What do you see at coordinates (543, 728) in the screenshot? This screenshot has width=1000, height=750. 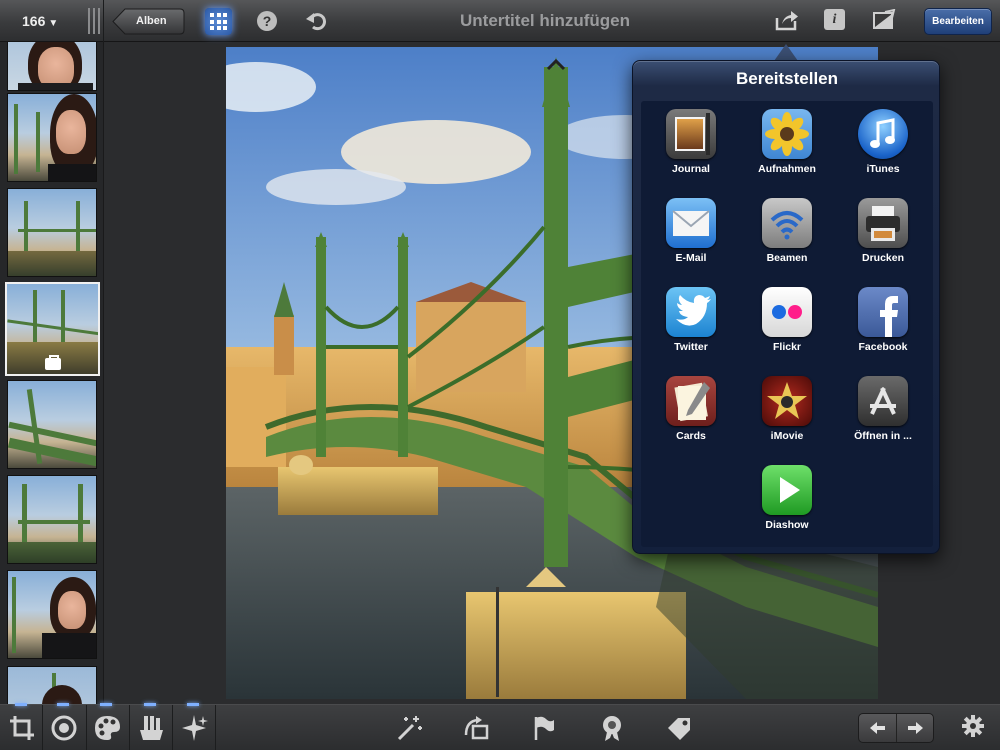 I see `flag-icon` at bounding box center [543, 728].